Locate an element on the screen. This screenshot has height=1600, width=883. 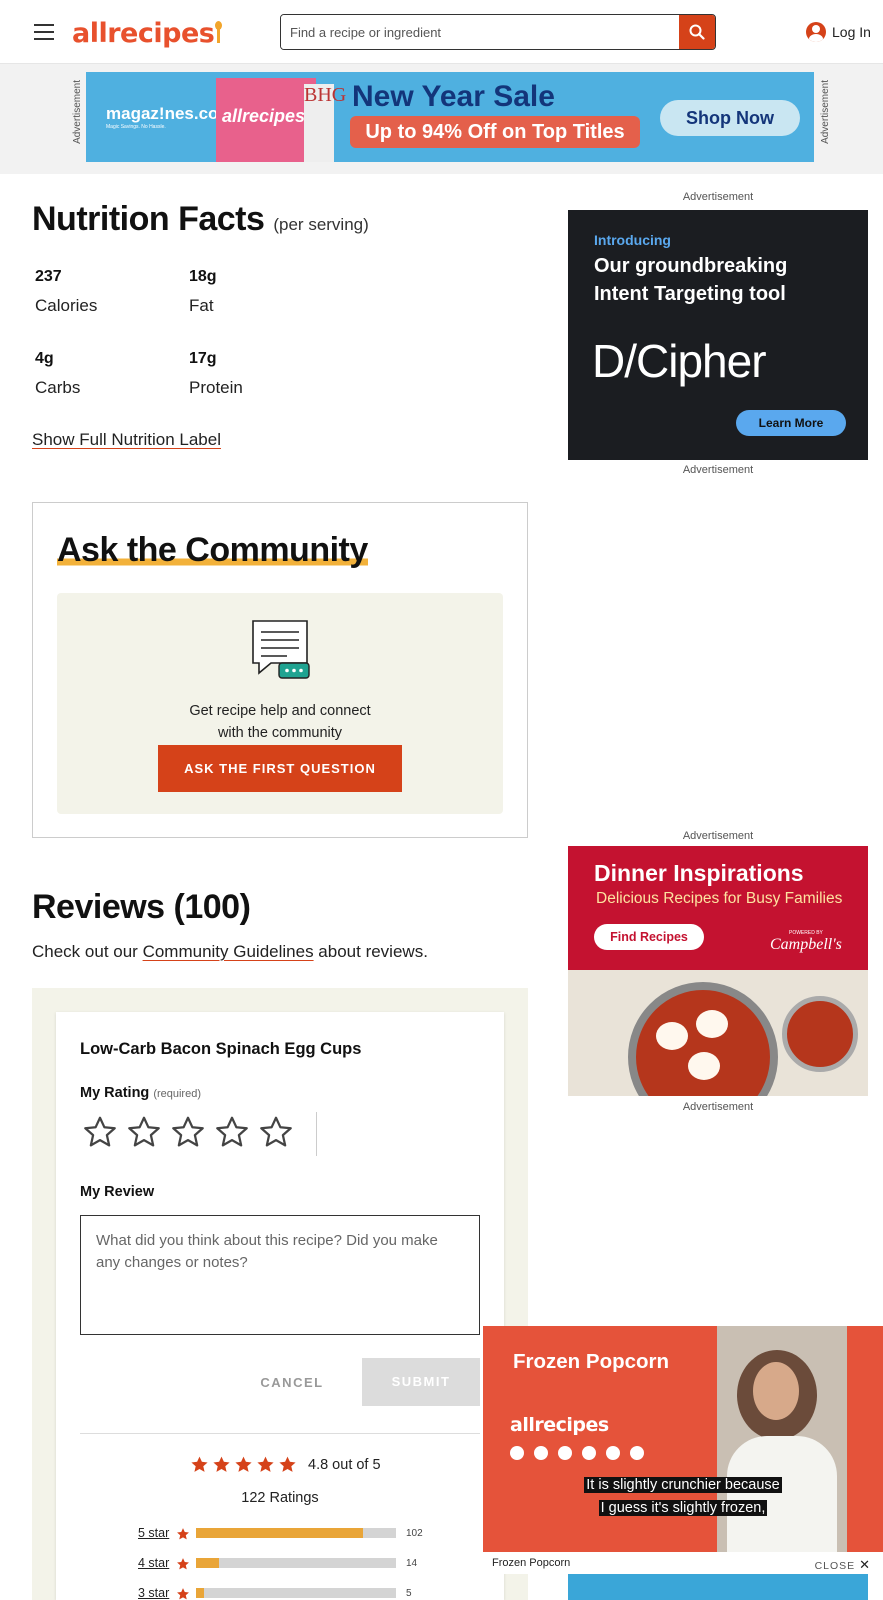
x-icon is located at coordinates (613, 1453).